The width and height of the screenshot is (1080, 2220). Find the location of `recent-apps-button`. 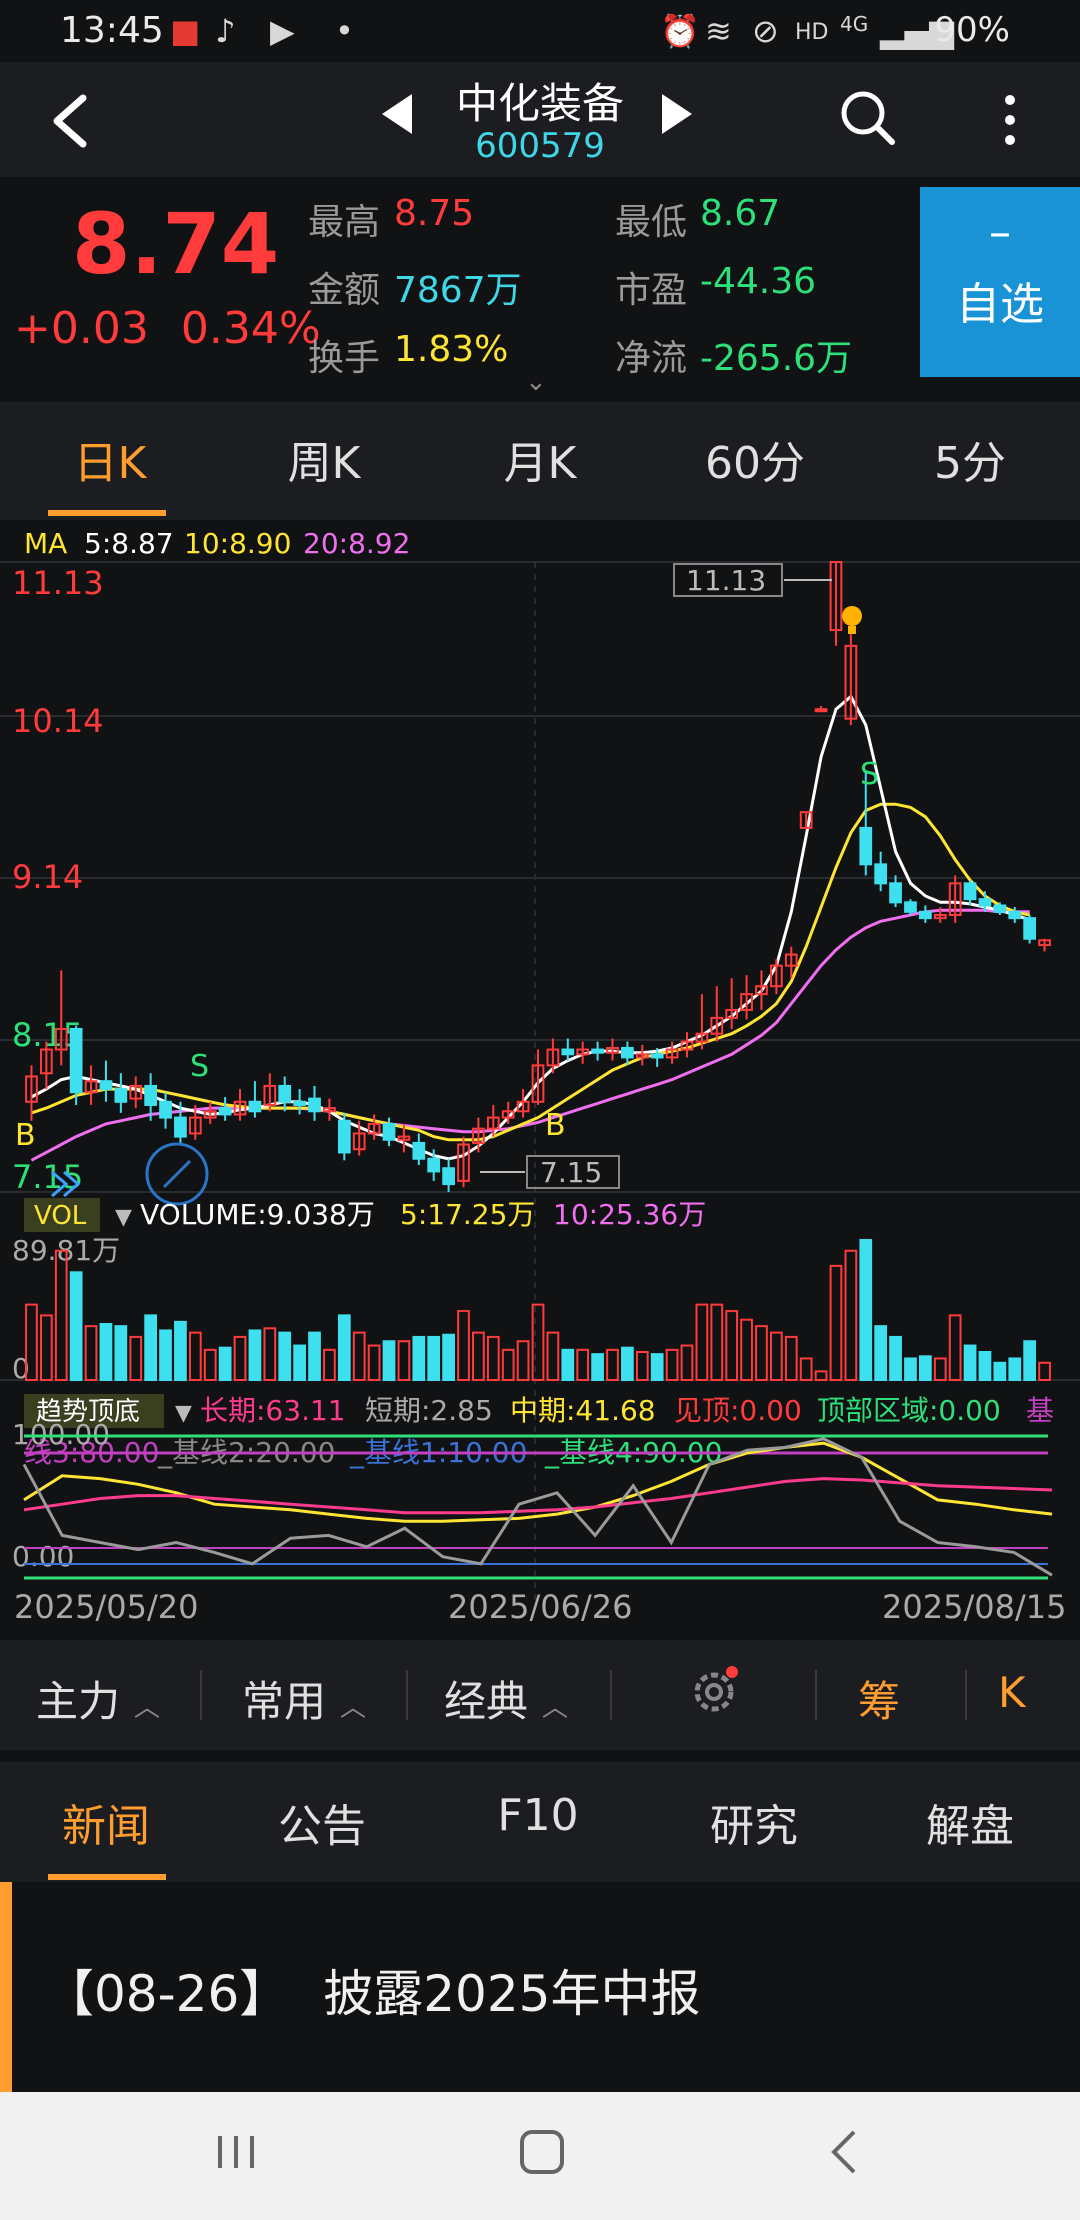

recent-apps-button is located at coordinates (237, 2158).